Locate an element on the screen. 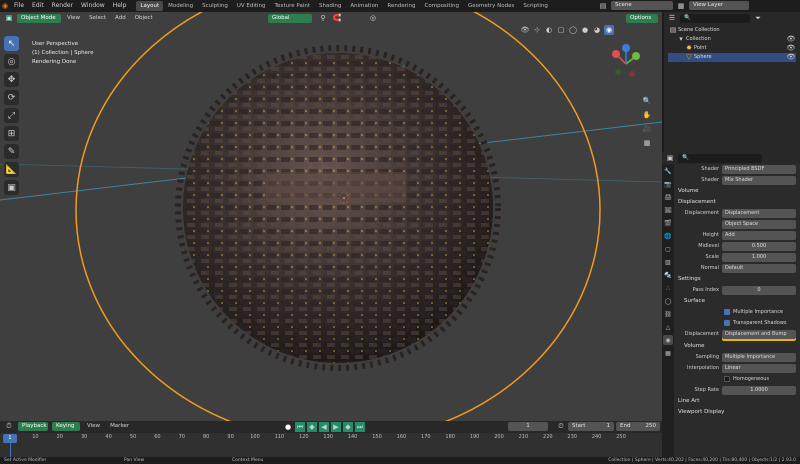 The width and height of the screenshot is (800, 464). constraints-tab-icon: ⛓ is located at coordinates (668, 314).